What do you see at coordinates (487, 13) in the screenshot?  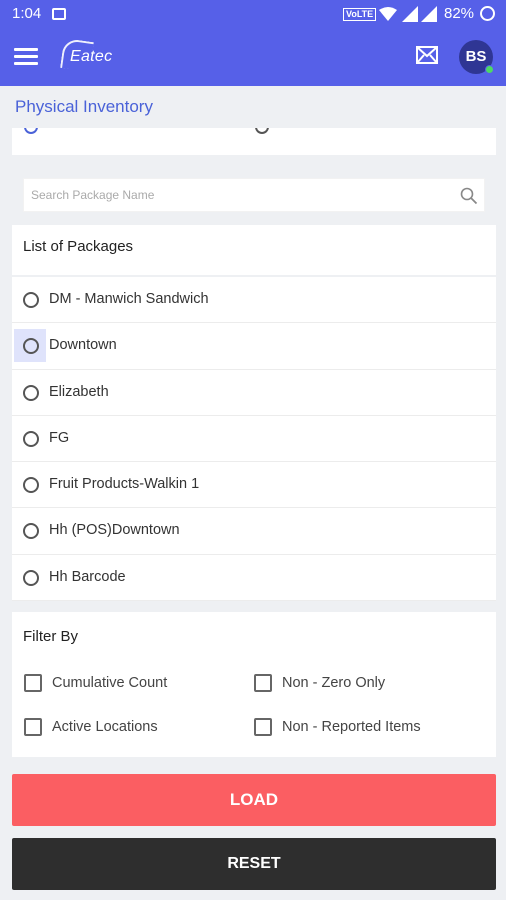 I see `battery-icon` at bounding box center [487, 13].